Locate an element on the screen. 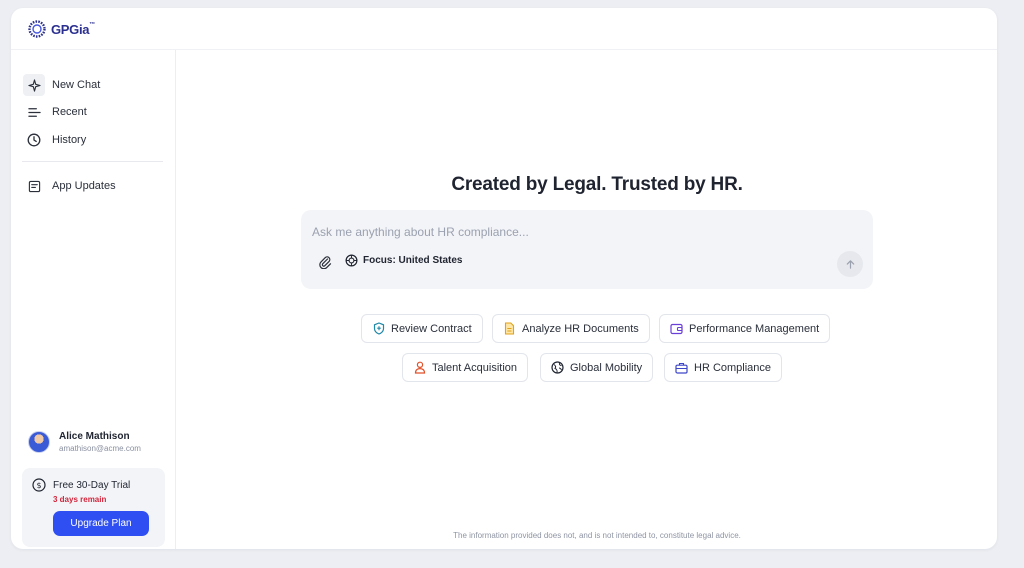 The width and height of the screenshot is (1024, 568). suggestion-label: Review Contract is located at coordinates (431, 328).